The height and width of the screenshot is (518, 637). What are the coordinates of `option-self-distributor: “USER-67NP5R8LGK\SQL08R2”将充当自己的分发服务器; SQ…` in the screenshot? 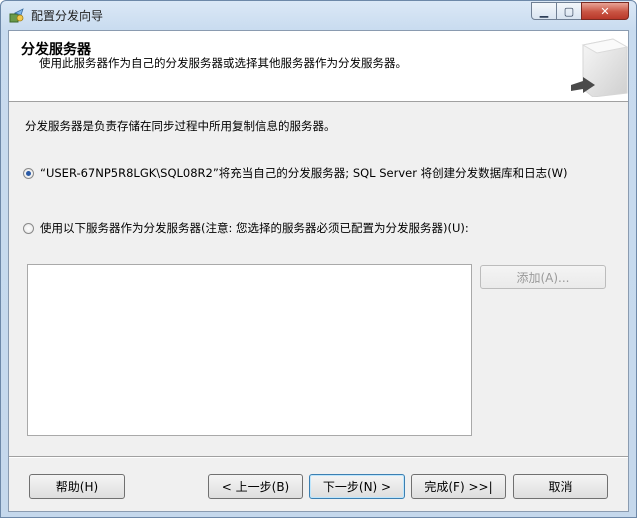 It's located at (295, 173).